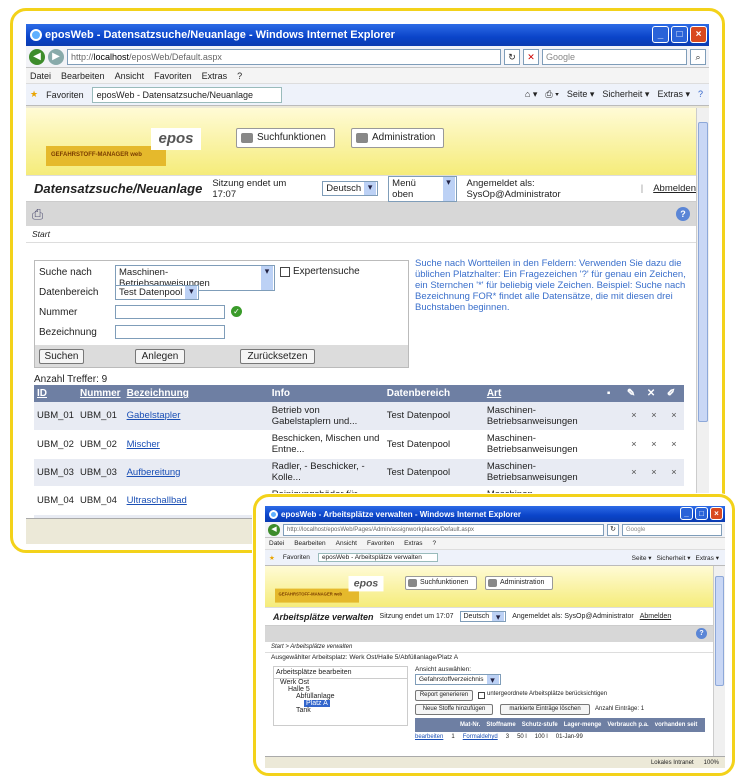 This screenshot has width=739, height=778. I want to click on record-link: Ultraschallbad, so click(157, 500).